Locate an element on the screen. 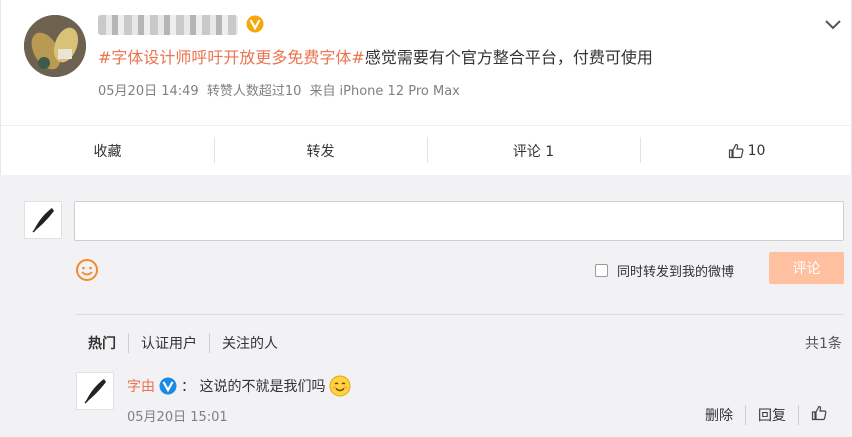 This screenshot has width=852, height=437. post-text: 感觉需要有个官方整合平台，付费可使用 is located at coordinates (508, 57).